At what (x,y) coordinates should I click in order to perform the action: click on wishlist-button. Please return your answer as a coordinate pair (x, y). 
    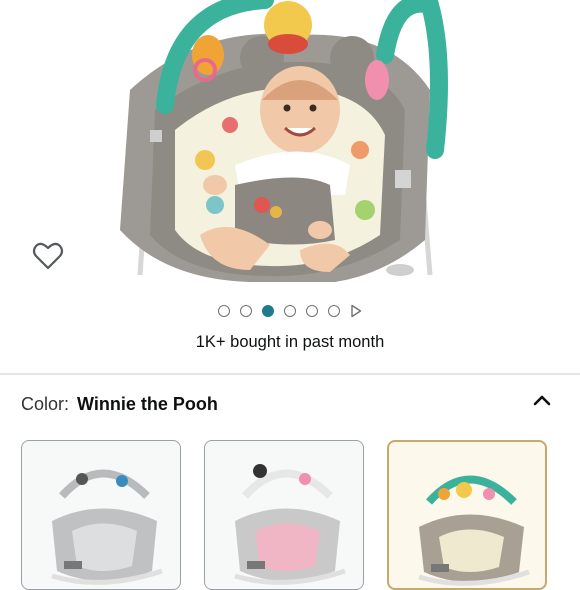
    Looking at the image, I should click on (48, 256).